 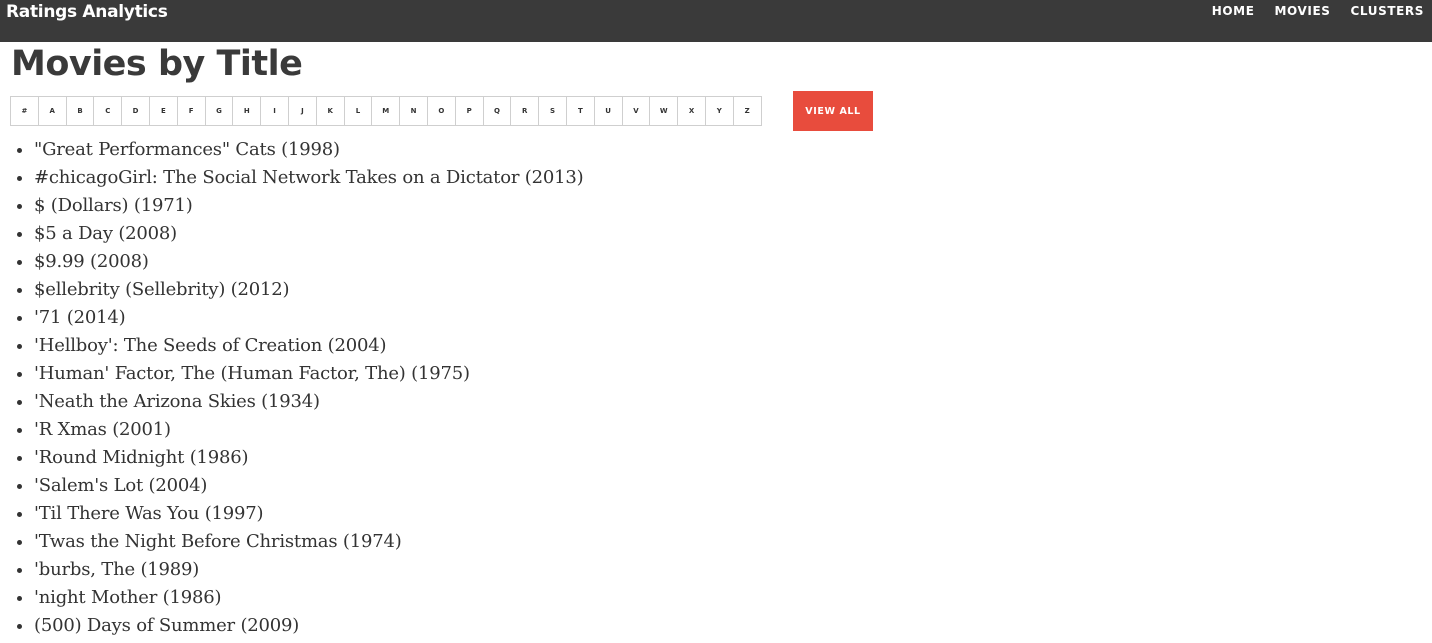 I want to click on letter-filter-h-button: H, so click(x=247, y=111).